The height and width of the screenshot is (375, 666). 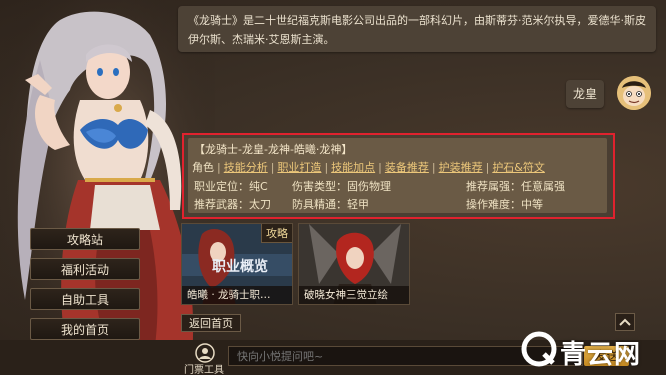 What do you see at coordinates (204, 370) in the screenshot?
I see `ticket-tools-label: 门票工具` at bounding box center [204, 370].